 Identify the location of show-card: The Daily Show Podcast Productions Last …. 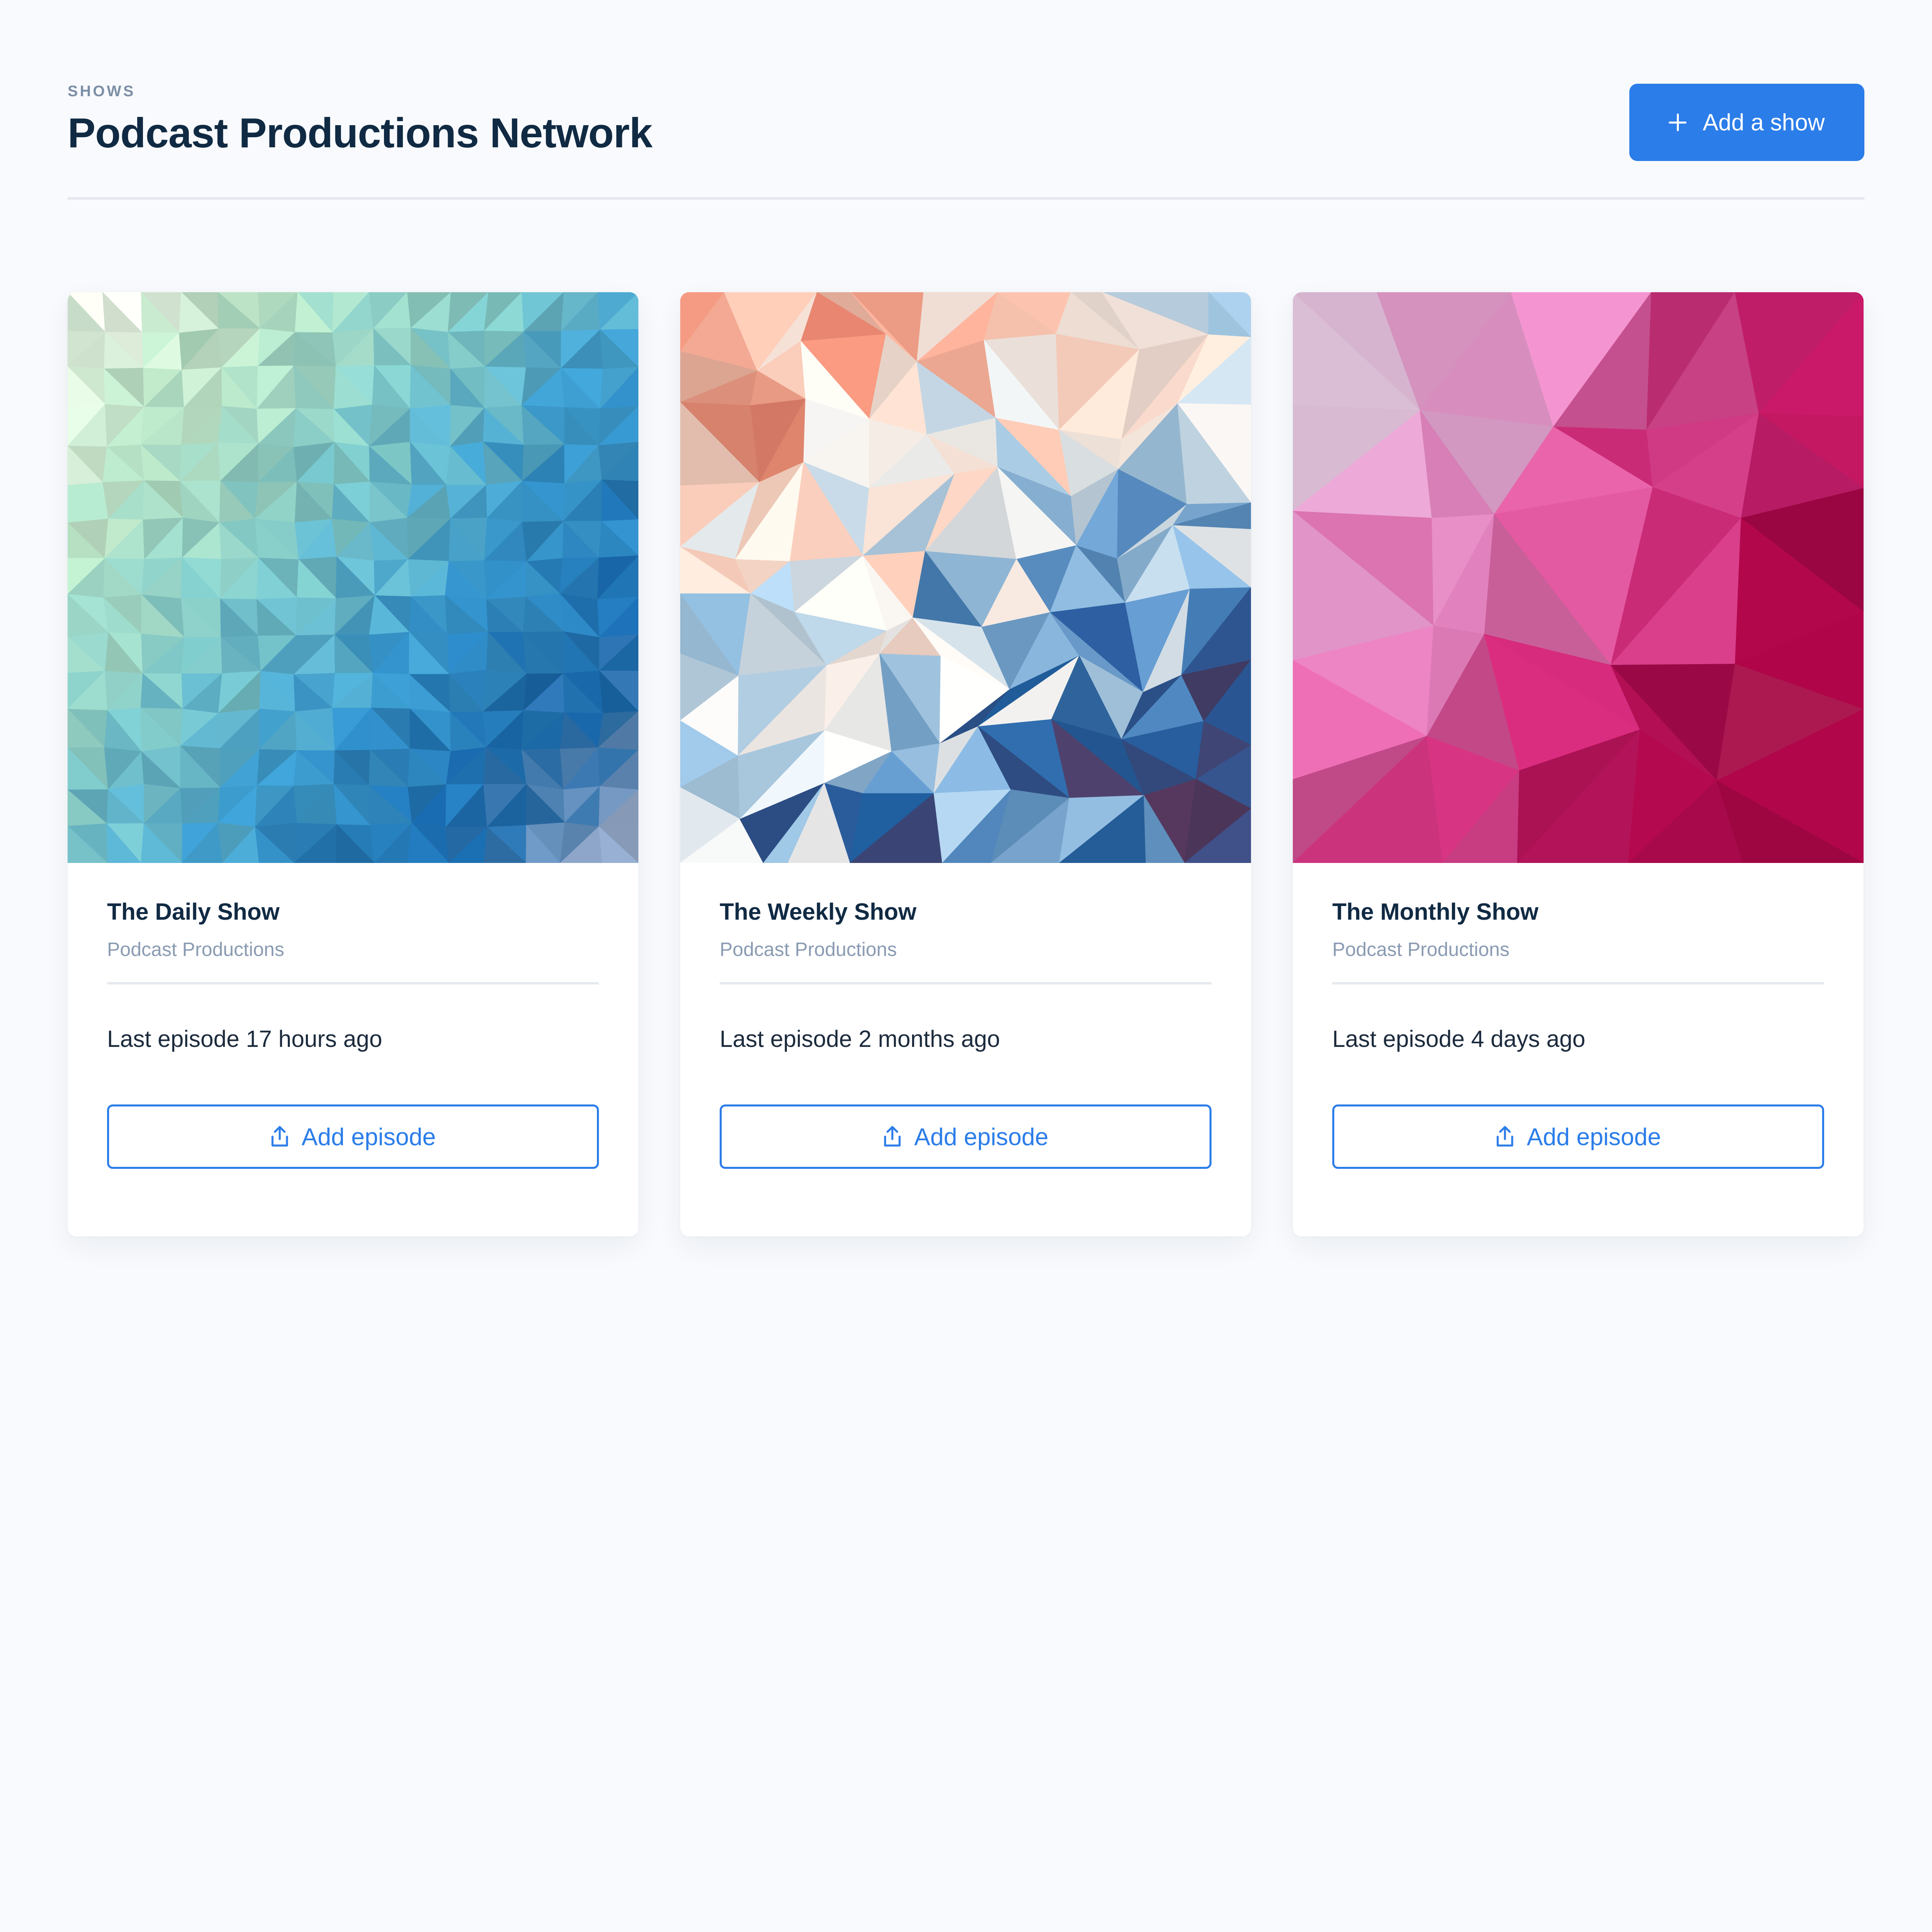
(353, 764).